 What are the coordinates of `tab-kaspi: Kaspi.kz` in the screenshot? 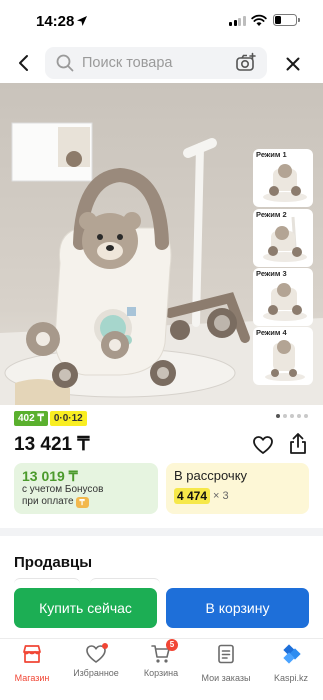 It's located at (291, 663).